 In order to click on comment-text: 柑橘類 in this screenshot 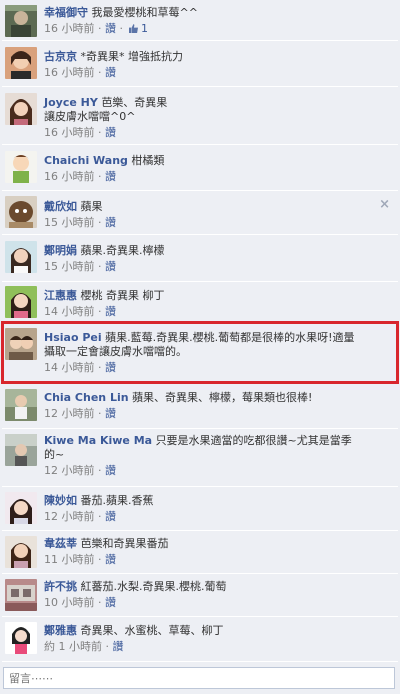, I will do `click(148, 160)`.